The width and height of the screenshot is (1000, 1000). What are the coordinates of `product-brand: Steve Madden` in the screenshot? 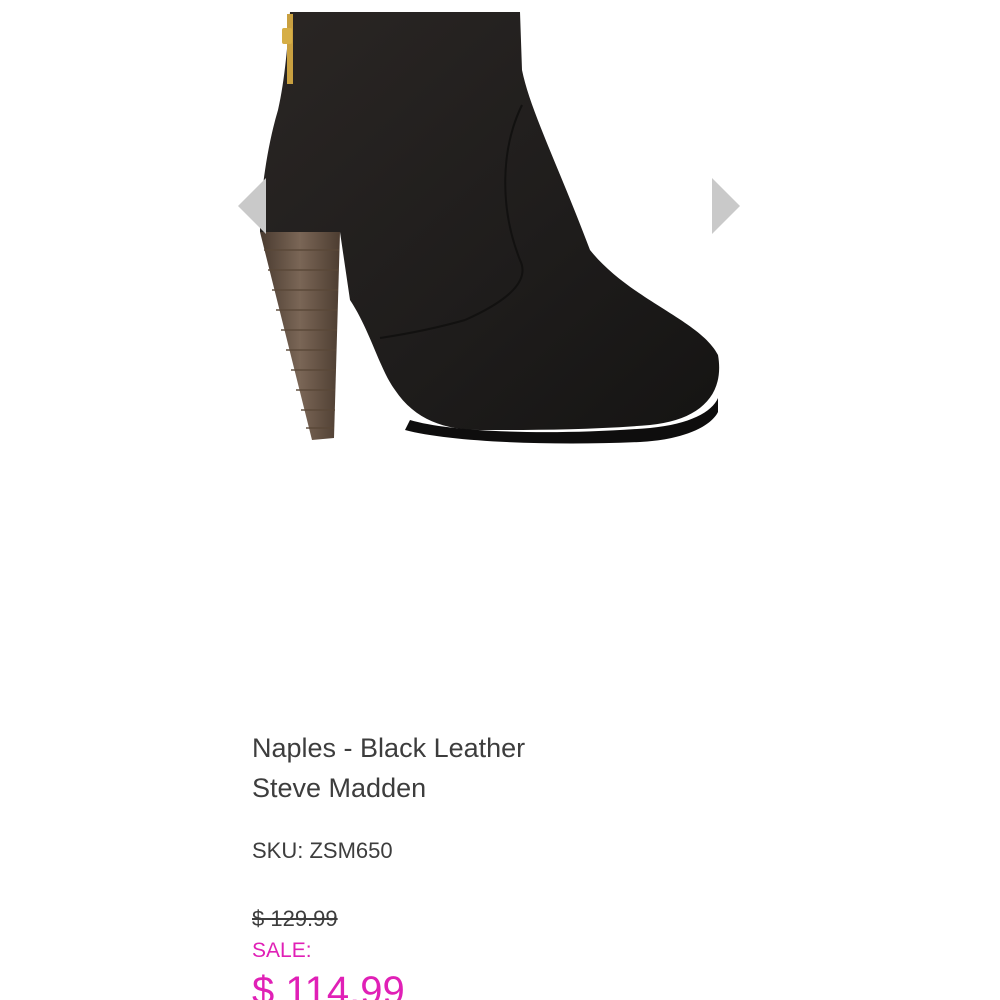 It's located at (552, 788).